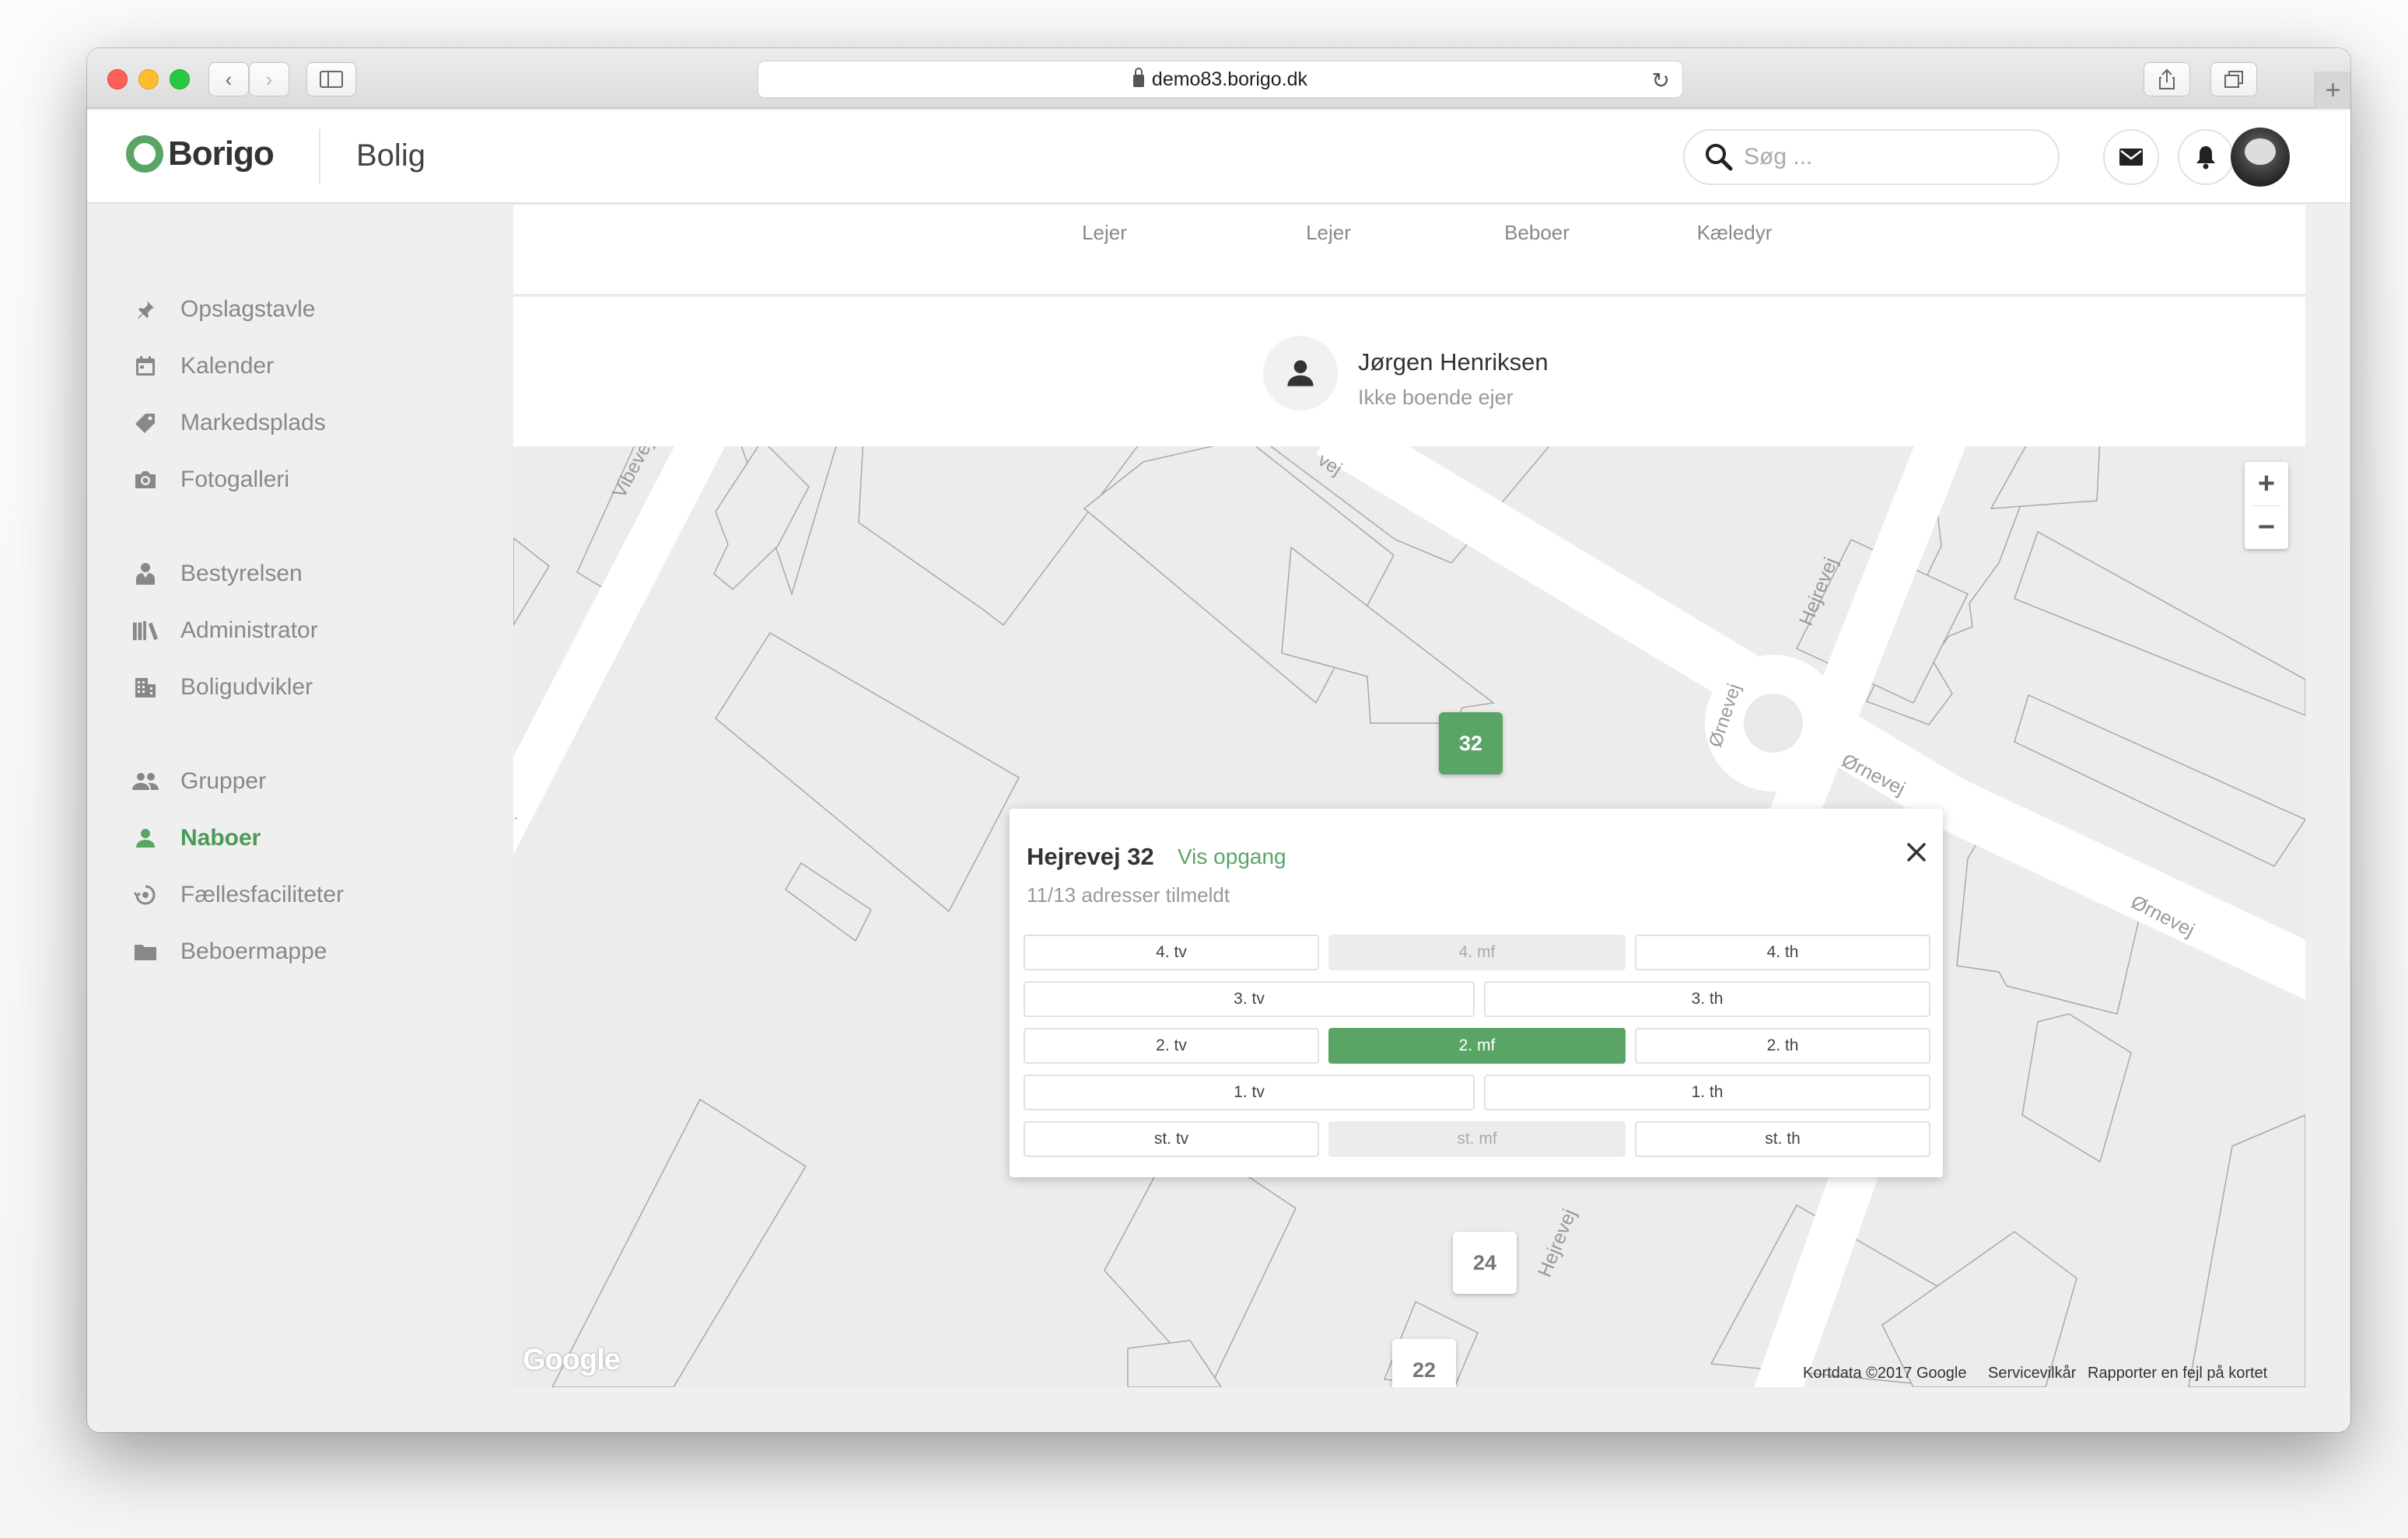 This screenshot has height=1538, width=2408. What do you see at coordinates (2267, 527) in the screenshot?
I see `zoom-out-button: −` at bounding box center [2267, 527].